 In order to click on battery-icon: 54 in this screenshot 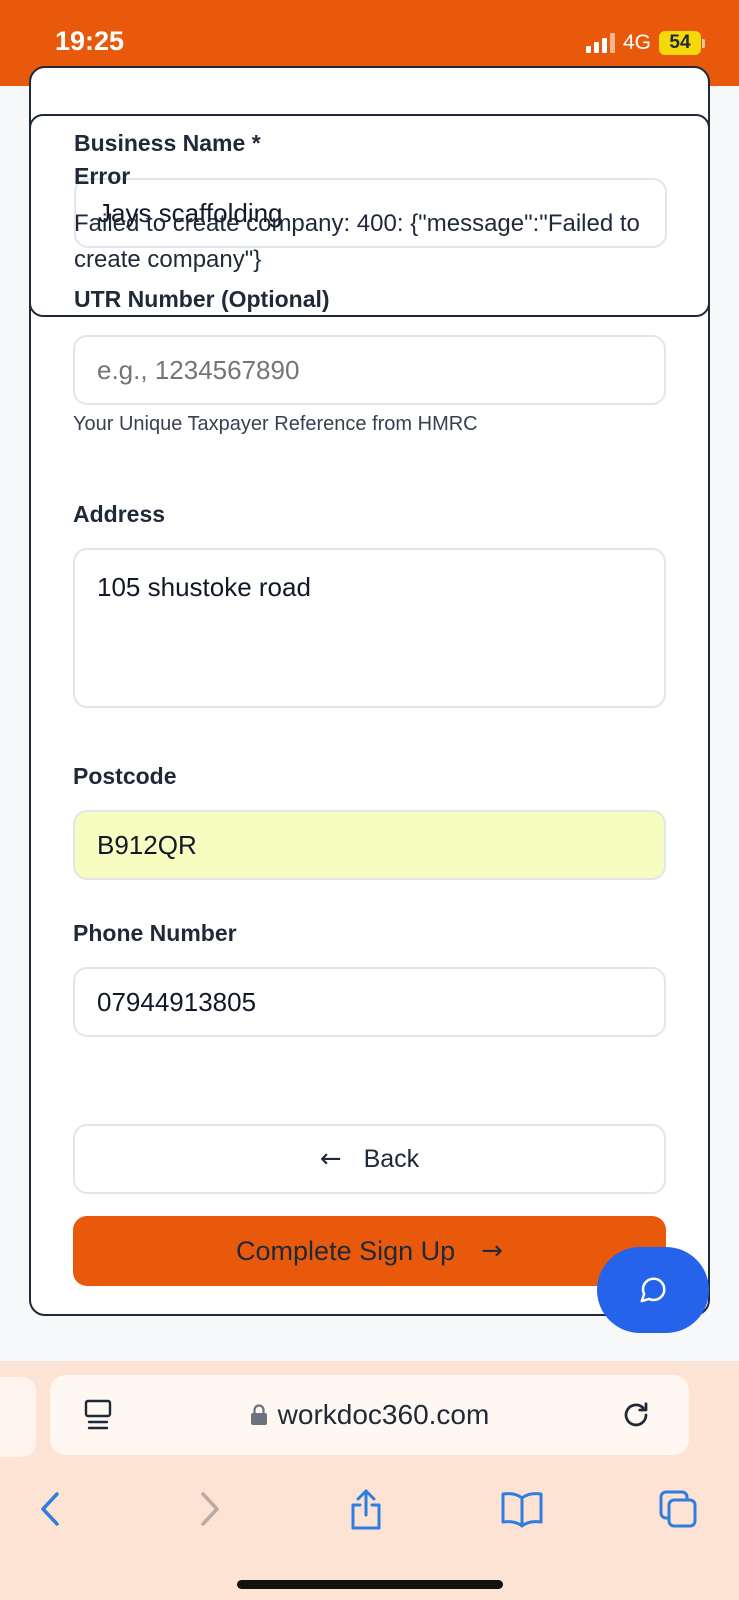, I will do `click(682, 43)`.